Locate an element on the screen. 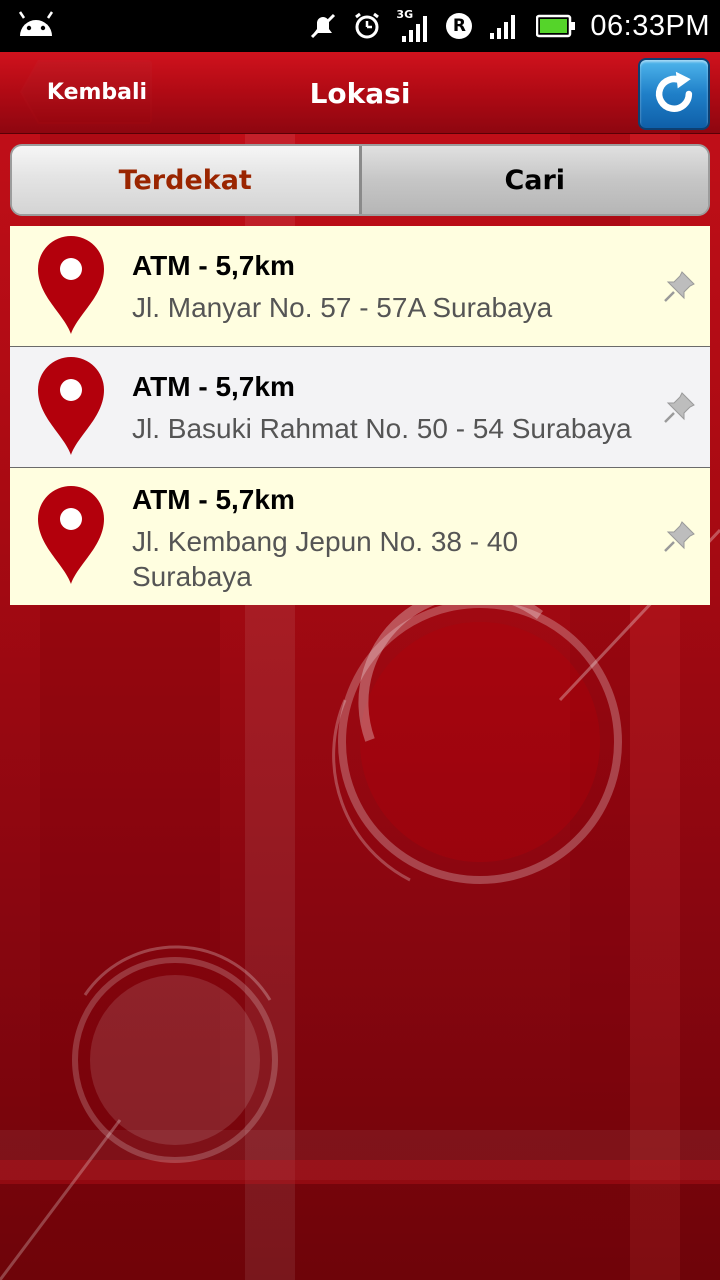 Image resolution: width=720 pixels, height=1280 pixels. signal-icon: 3G is located at coordinates (414, 26).